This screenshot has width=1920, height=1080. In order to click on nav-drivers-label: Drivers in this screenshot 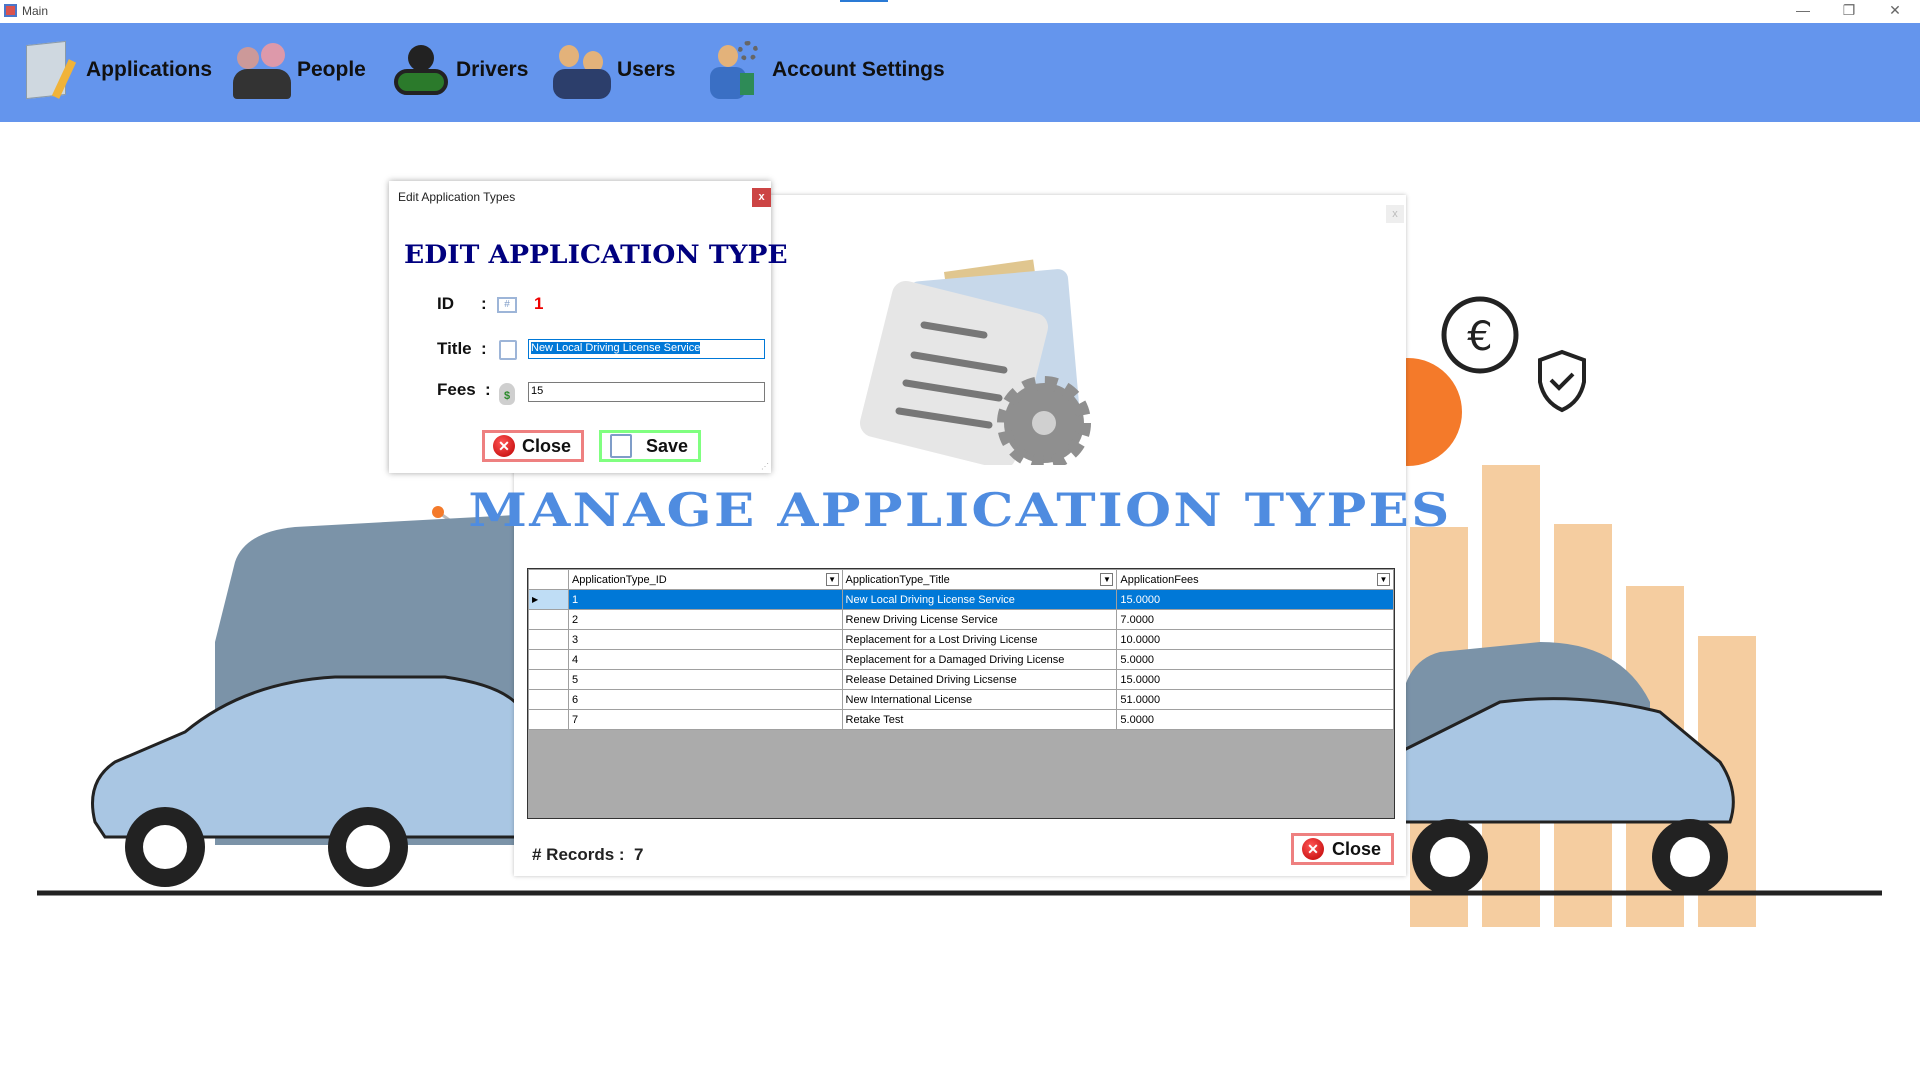, I will do `click(492, 69)`.